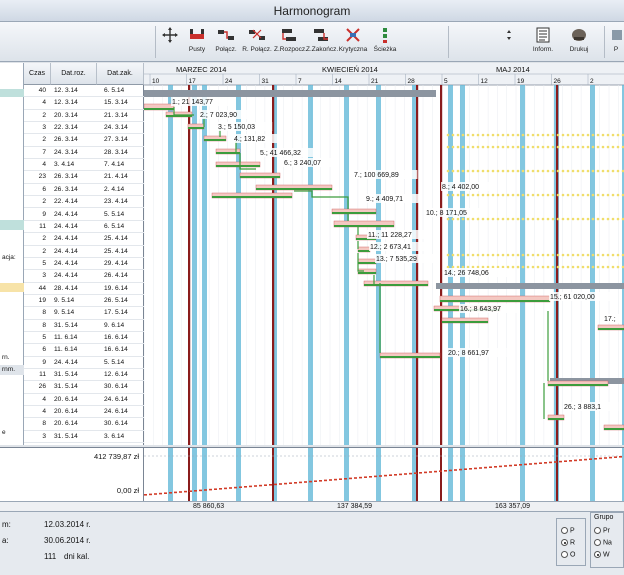  Describe the element at coordinates (44, 399) in the screenshot. I see `duration-cell: 4` at that location.